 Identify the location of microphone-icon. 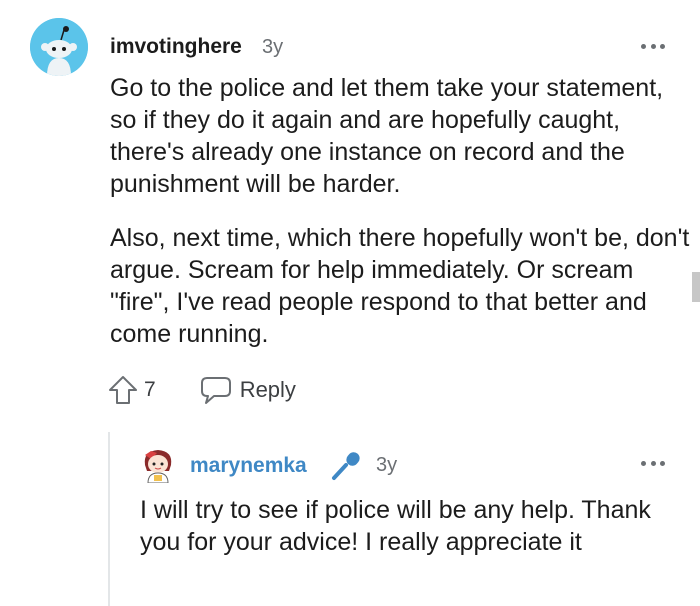
(346, 466).